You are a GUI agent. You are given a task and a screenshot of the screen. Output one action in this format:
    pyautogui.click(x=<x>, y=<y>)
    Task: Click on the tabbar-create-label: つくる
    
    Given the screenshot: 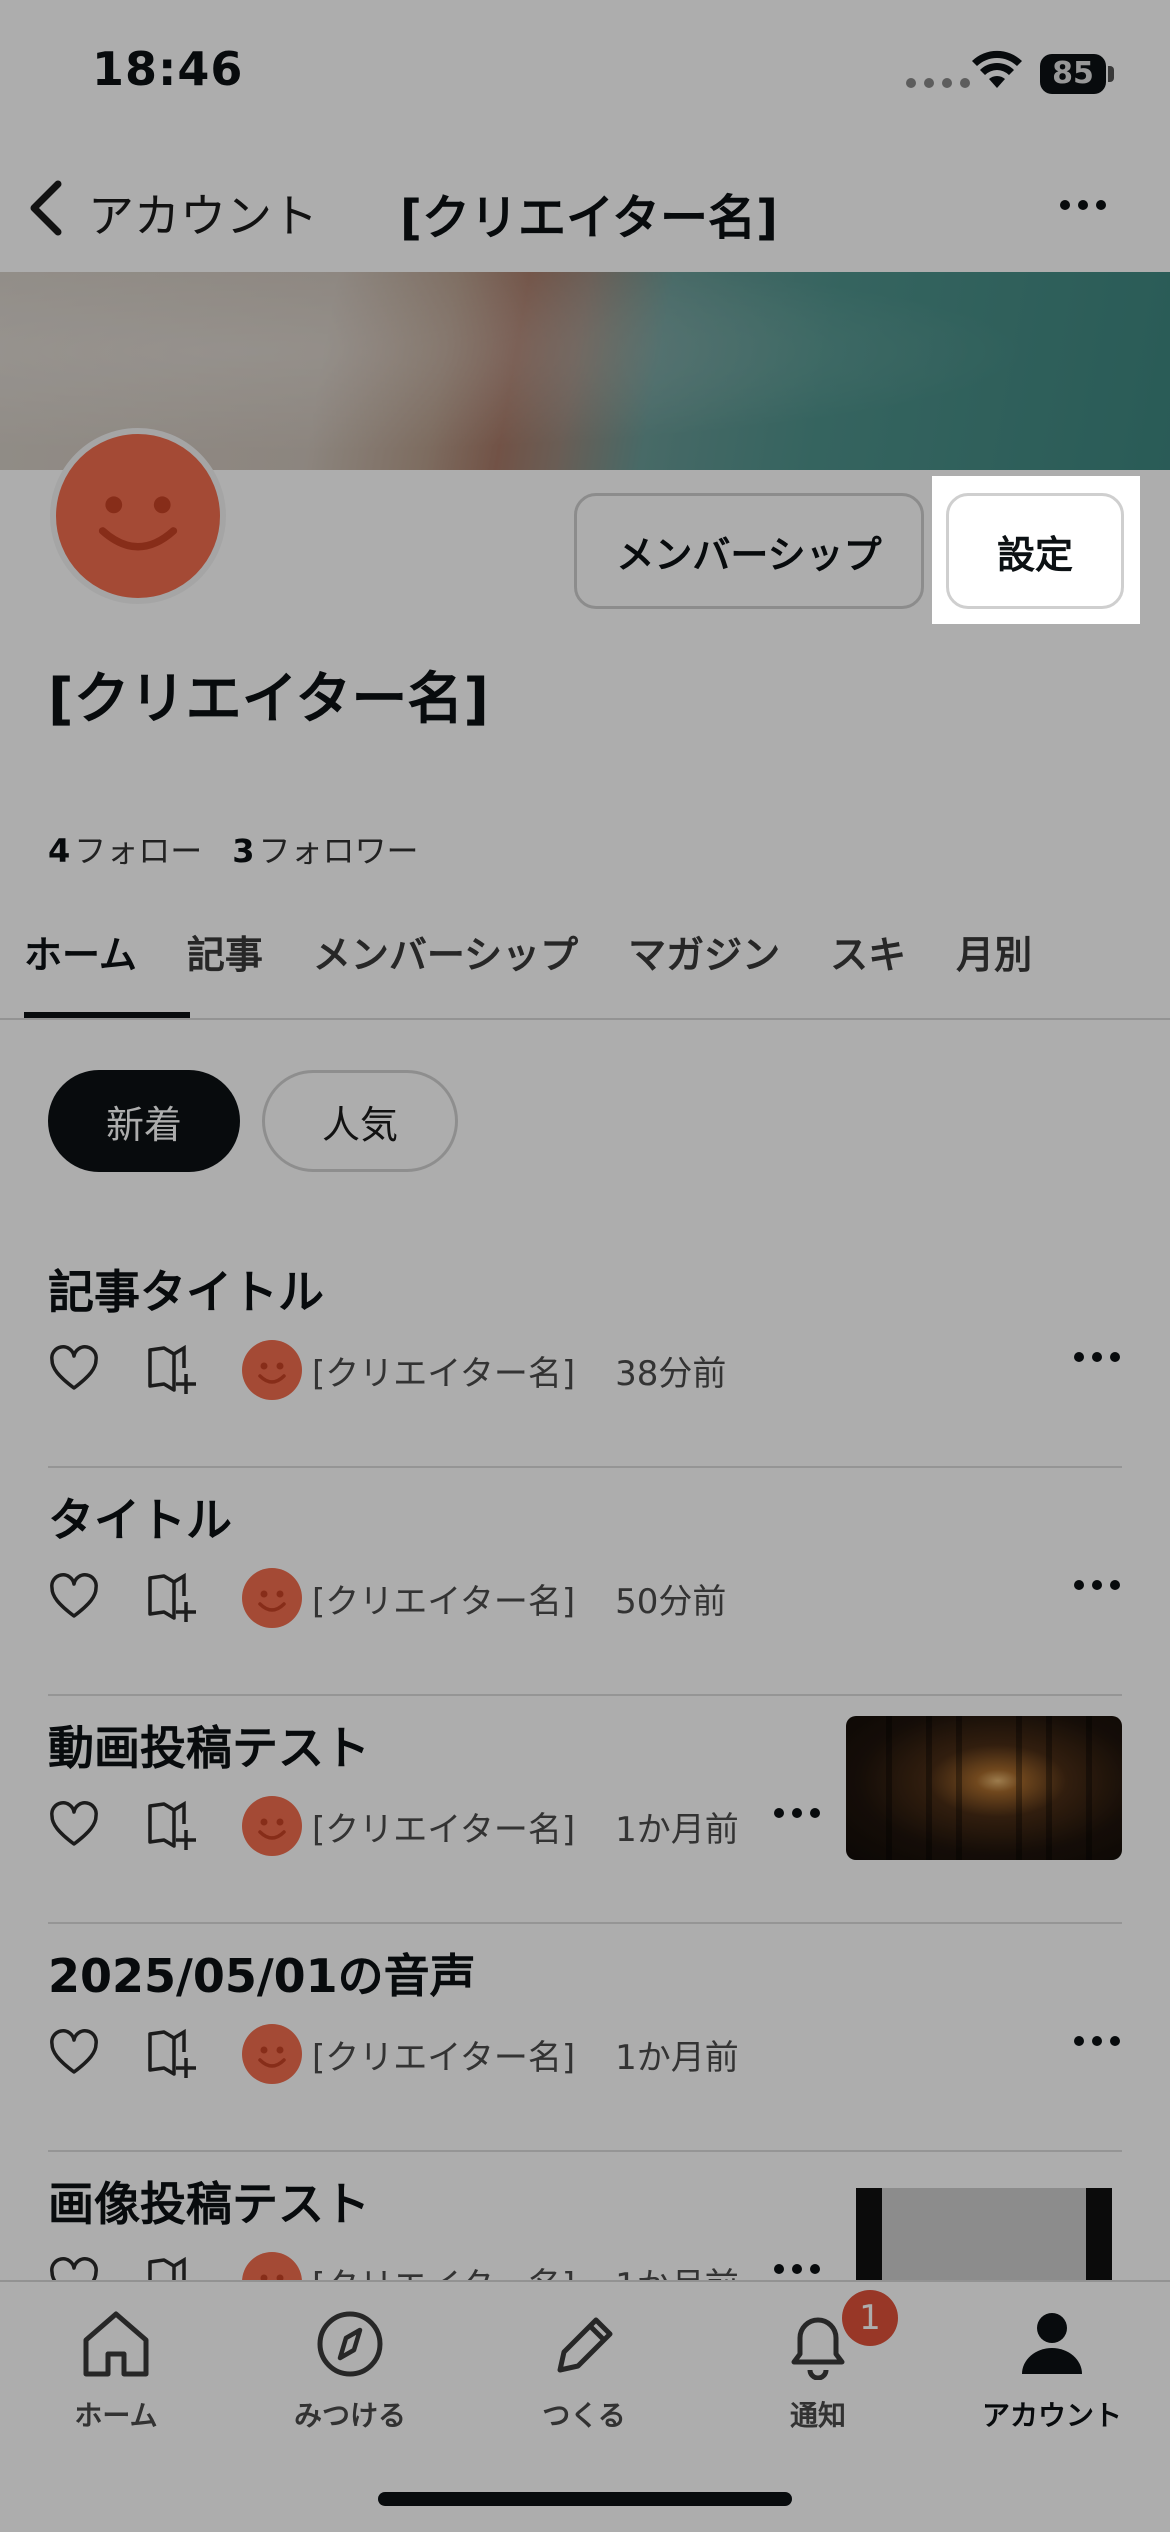 What is the action you would take?
    pyautogui.click(x=584, y=2415)
    